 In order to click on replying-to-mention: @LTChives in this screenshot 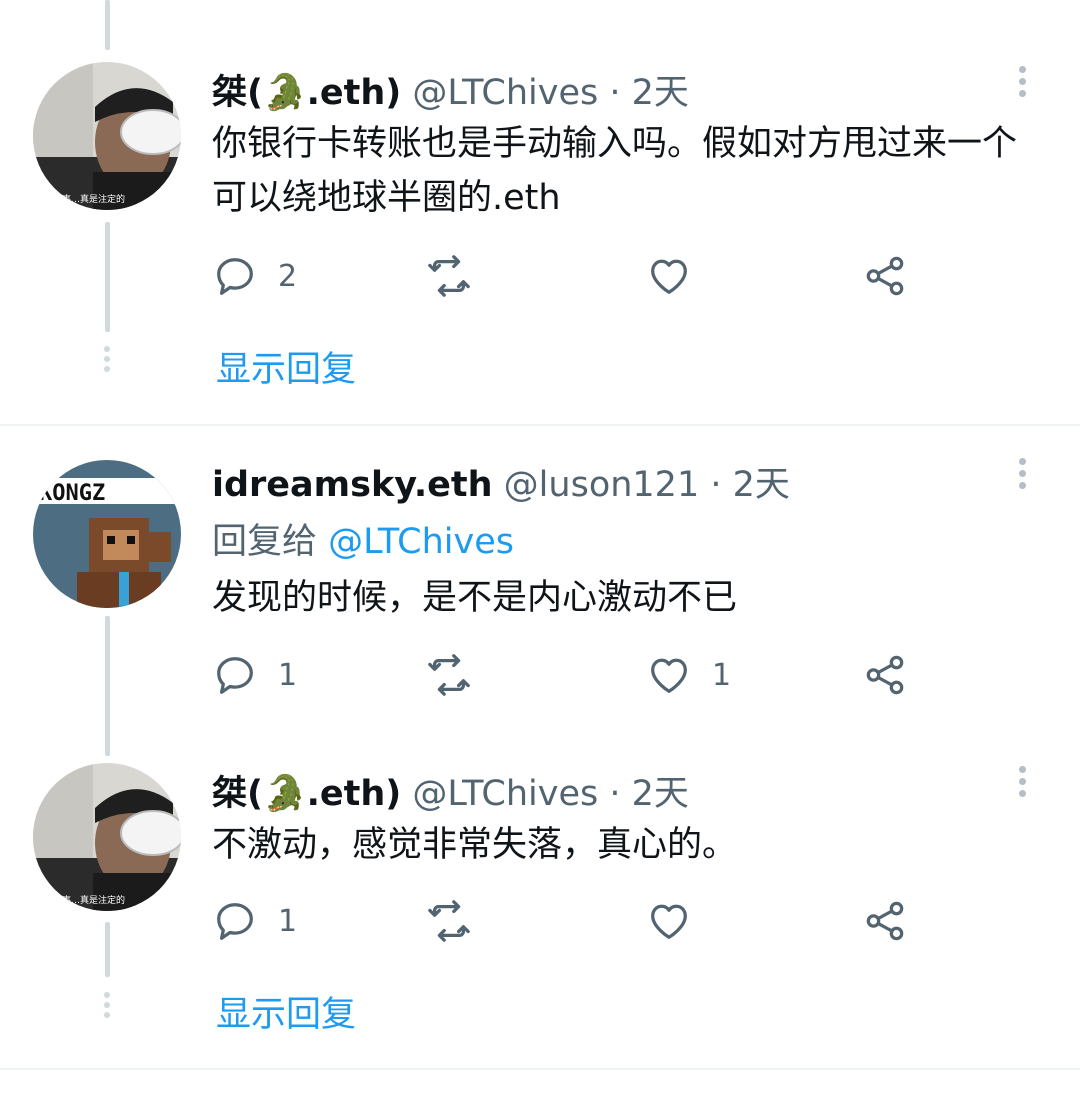, I will do `click(421, 542)`.